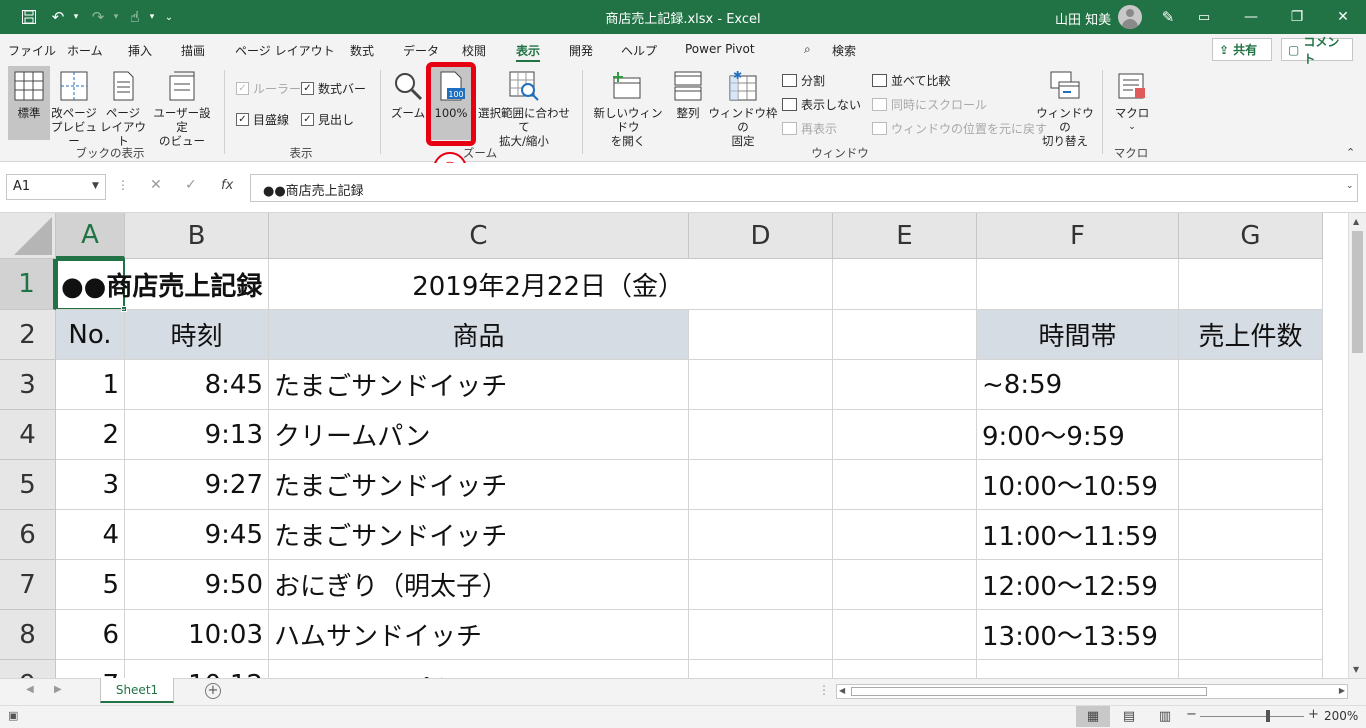 This screenshot has width=1366, height=728. What do you see at coordinates (1078, 535) in the screenshot?
I see `cell-time-band: 11:00～11:59` at bounding box center [1078, 535].